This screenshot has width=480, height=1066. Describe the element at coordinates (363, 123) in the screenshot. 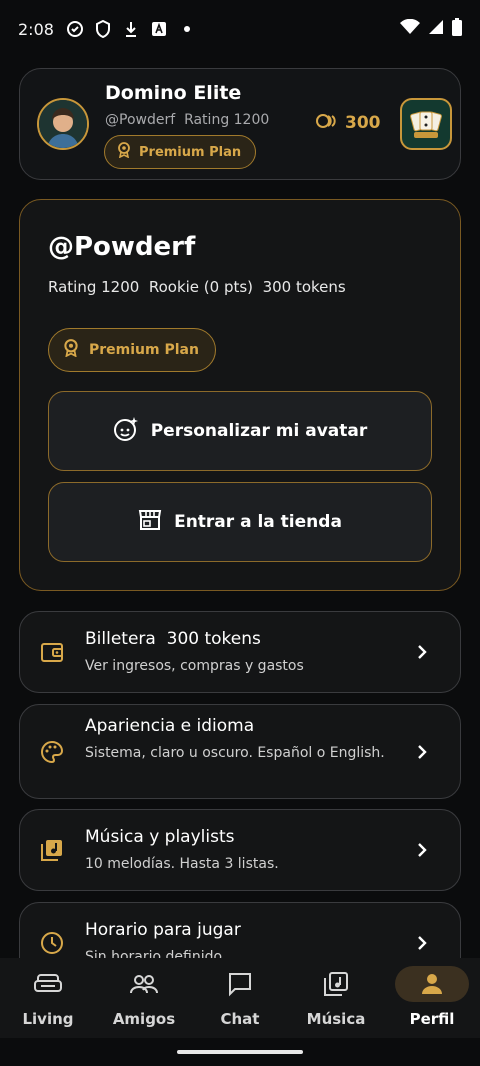

I see `coin-count: 300` at that location.